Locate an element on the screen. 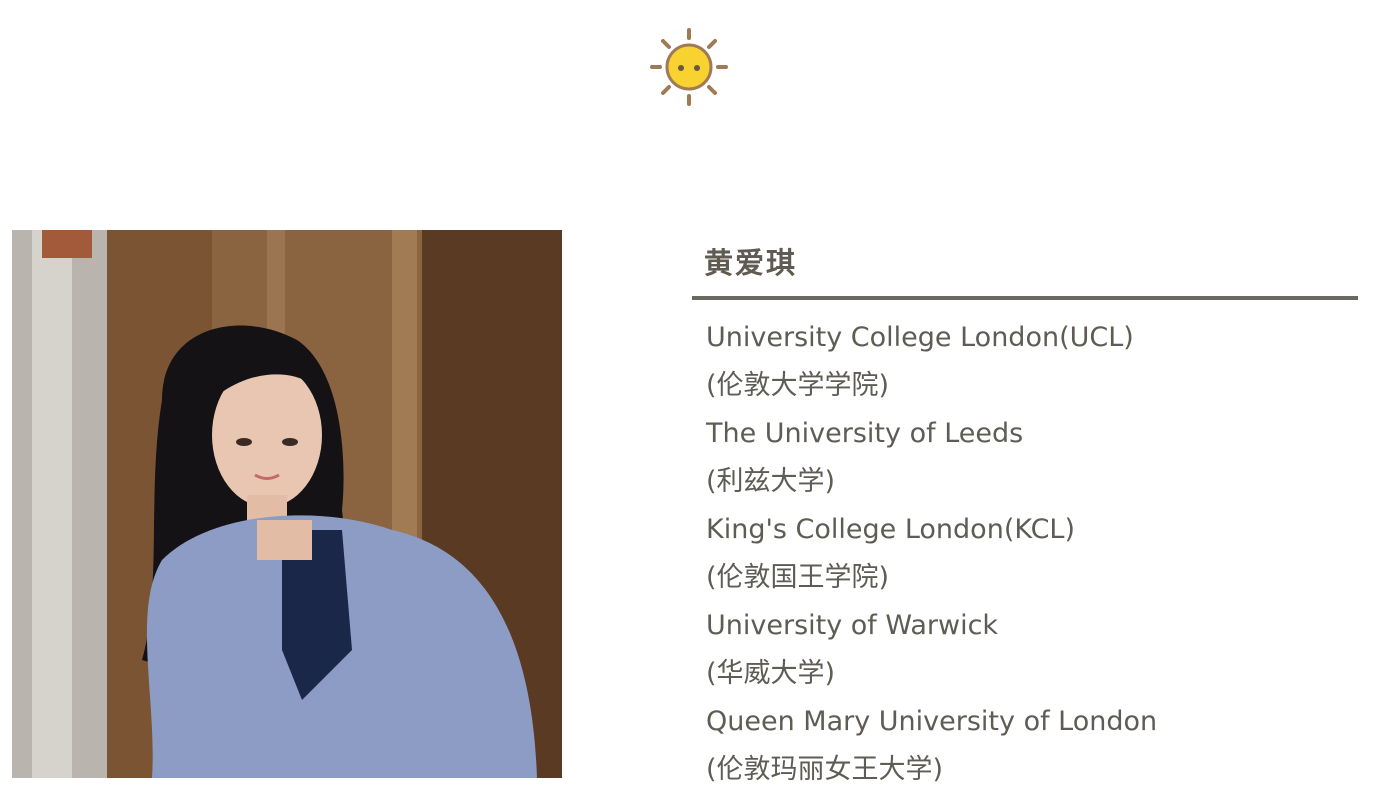 Image resolution: width=1374 pixels, height=802 pixels. university-item: King's College London(KCL) (伦敦国王学院) is located at coordinates (1032, 554).